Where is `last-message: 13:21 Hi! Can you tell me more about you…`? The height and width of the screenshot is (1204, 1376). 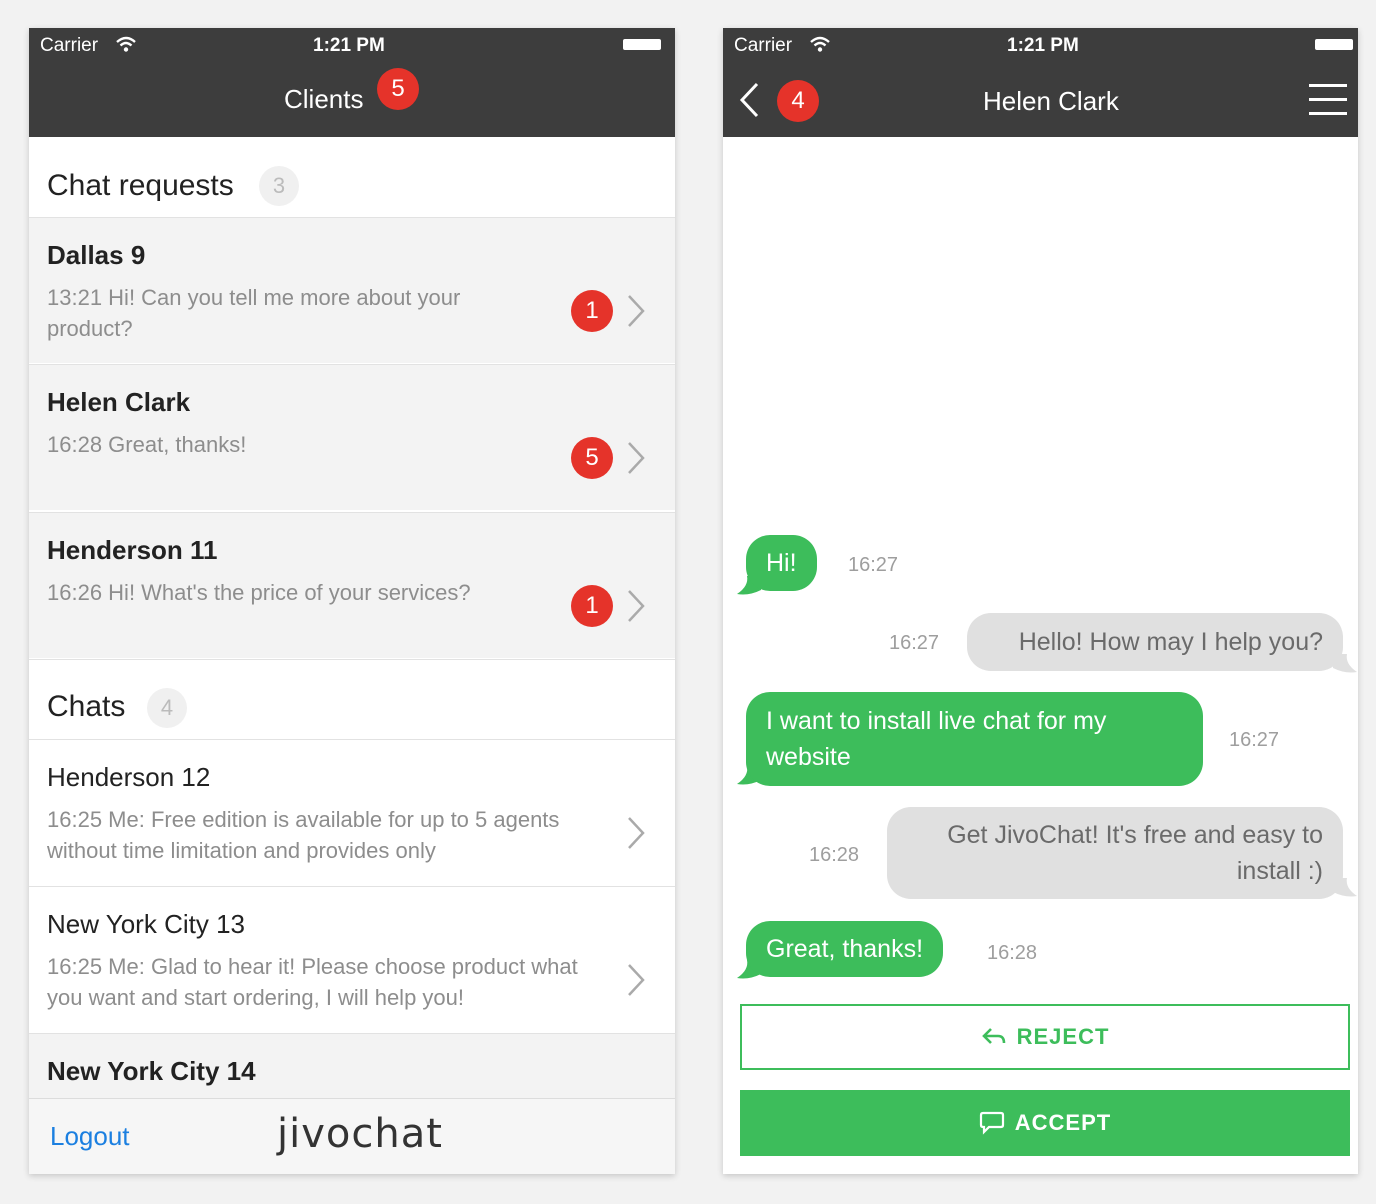
last-message: 13:21 Hi! Can you tell me more about you… is located at coordinates (254, 313).